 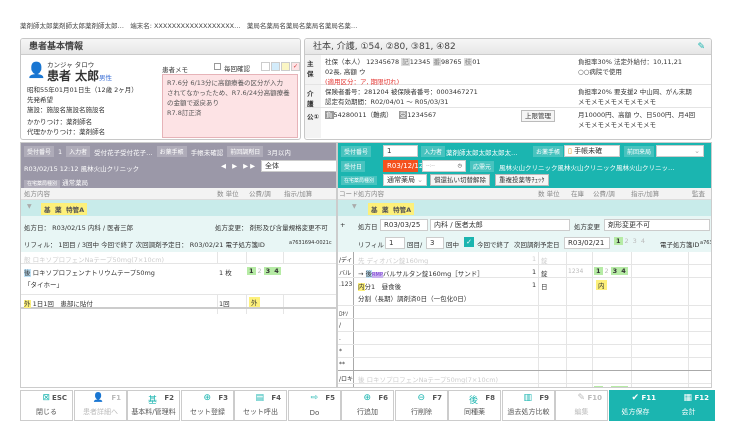 What do you see at coordinates (452, 245) in the screenshot?
I see `refill-of: 回中` at bounding box center [452, 245].